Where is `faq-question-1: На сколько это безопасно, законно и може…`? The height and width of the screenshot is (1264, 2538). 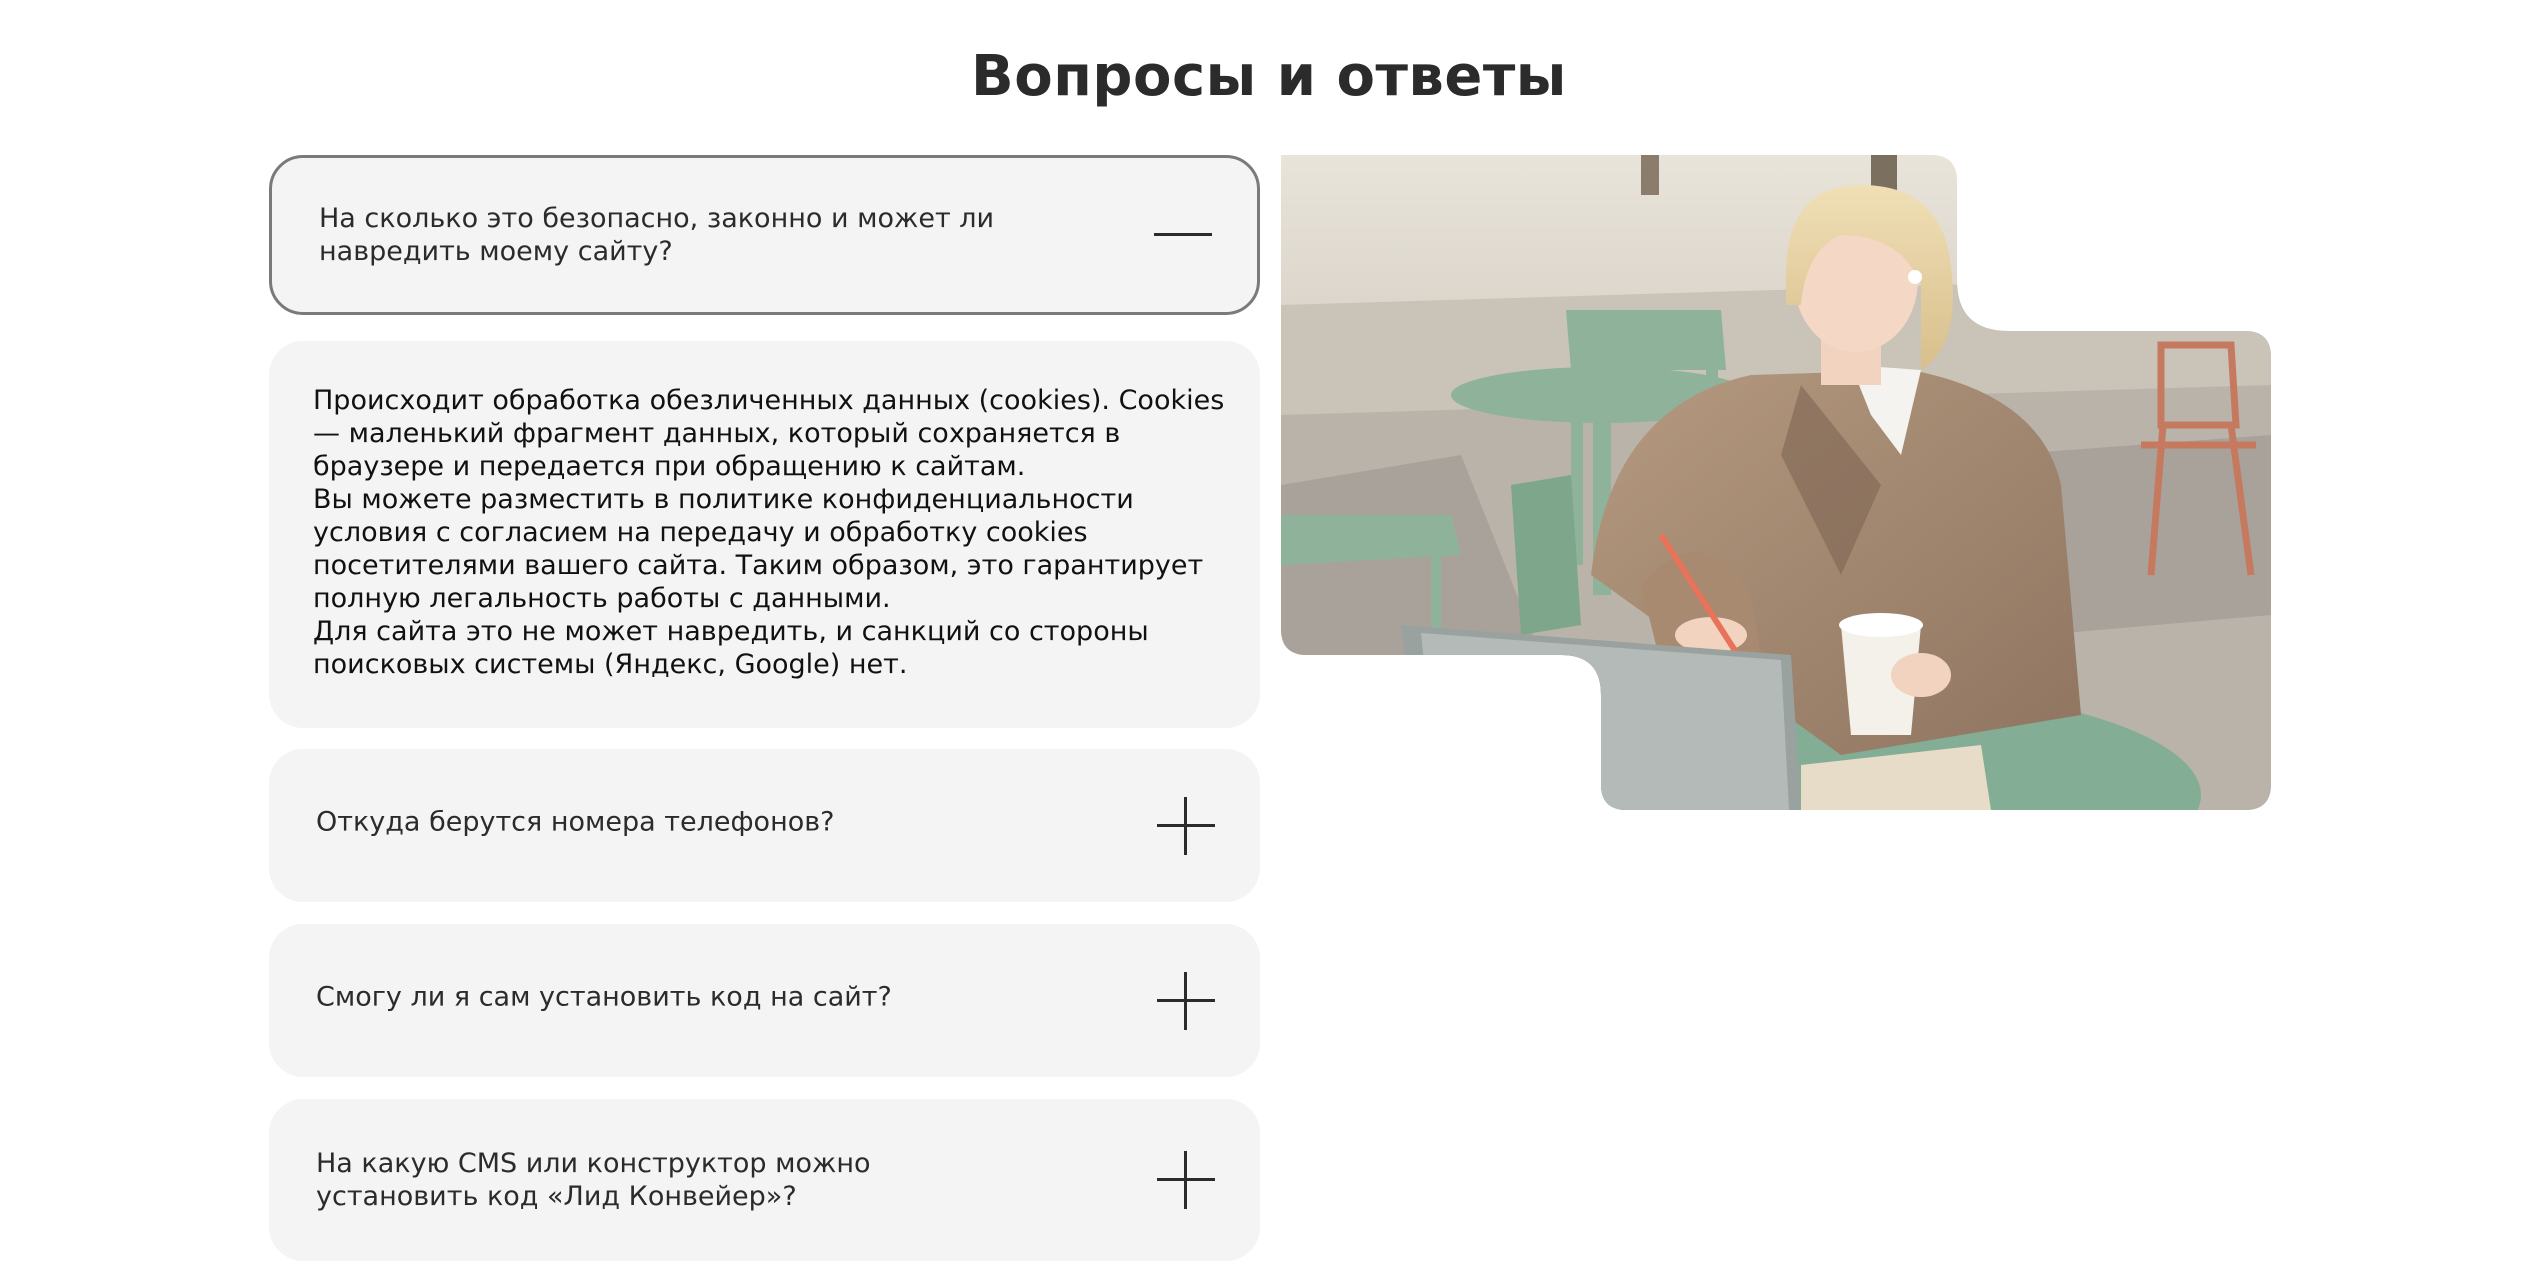
faq-question-1: На сколько это безопасно, законно и може… is located at coordinates (764, 235).